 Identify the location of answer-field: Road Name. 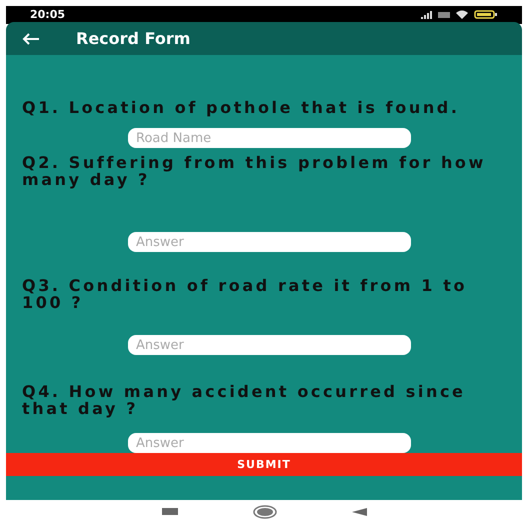
(269, 138).